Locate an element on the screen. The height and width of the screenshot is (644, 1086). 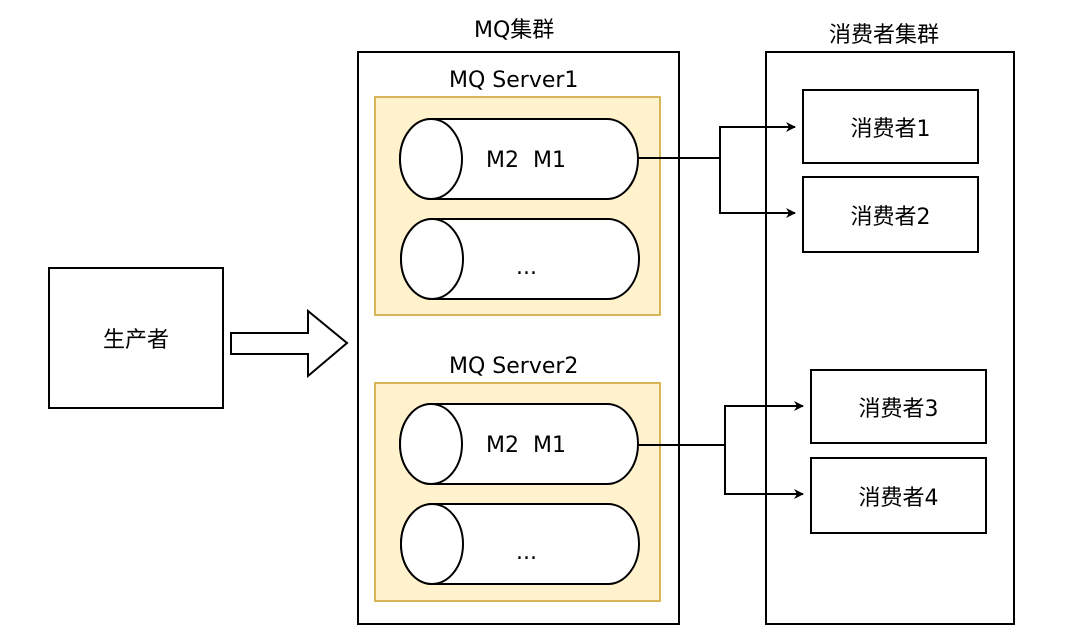
mq-server2-title: MQ Server2 is located at coordinates (514, 366).